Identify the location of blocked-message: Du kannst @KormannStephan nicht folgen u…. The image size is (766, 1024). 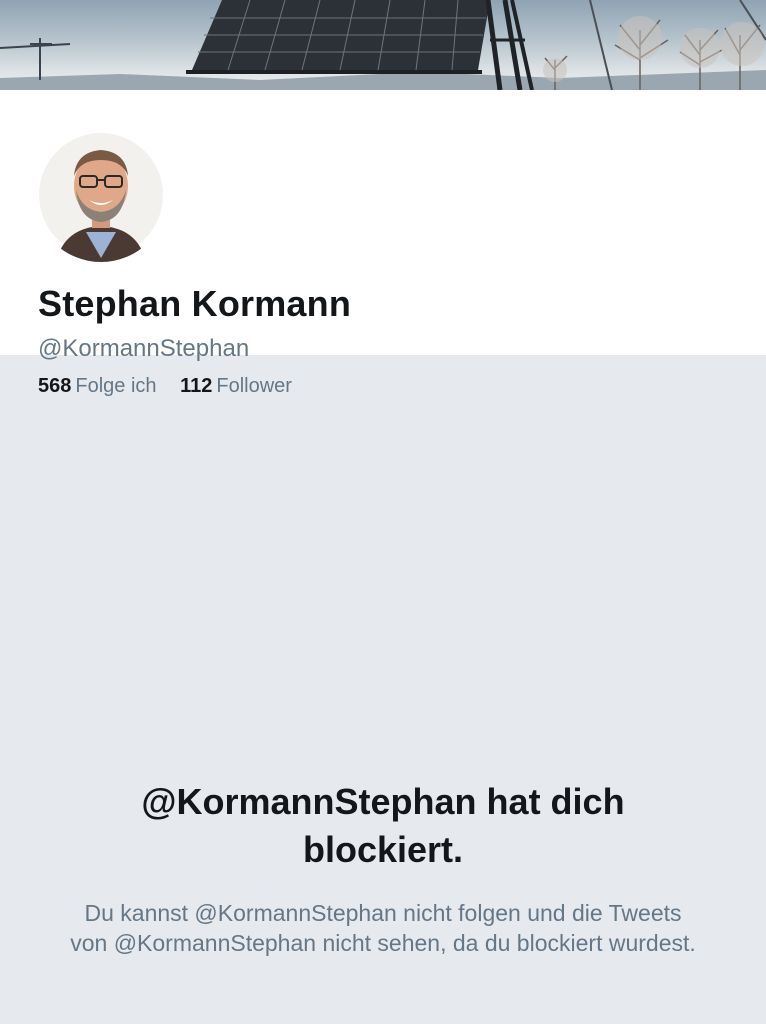
(383, 928).